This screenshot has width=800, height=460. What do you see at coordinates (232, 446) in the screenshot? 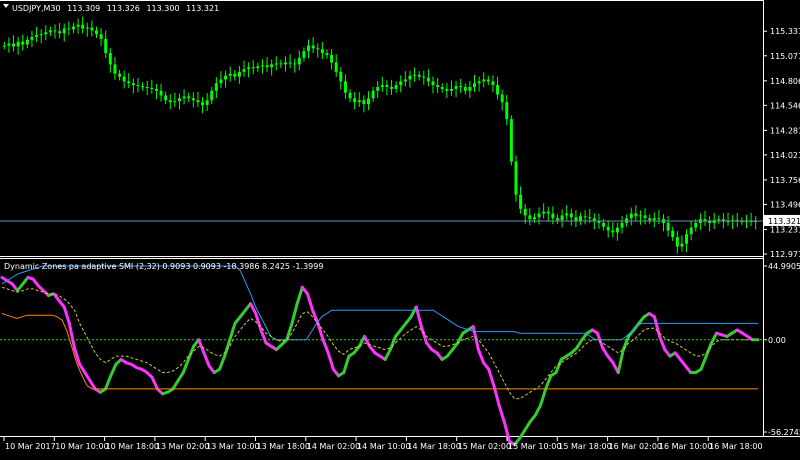
I see `time-tick-label: 13 Mar 10:00` at bounding box center [232, 446].